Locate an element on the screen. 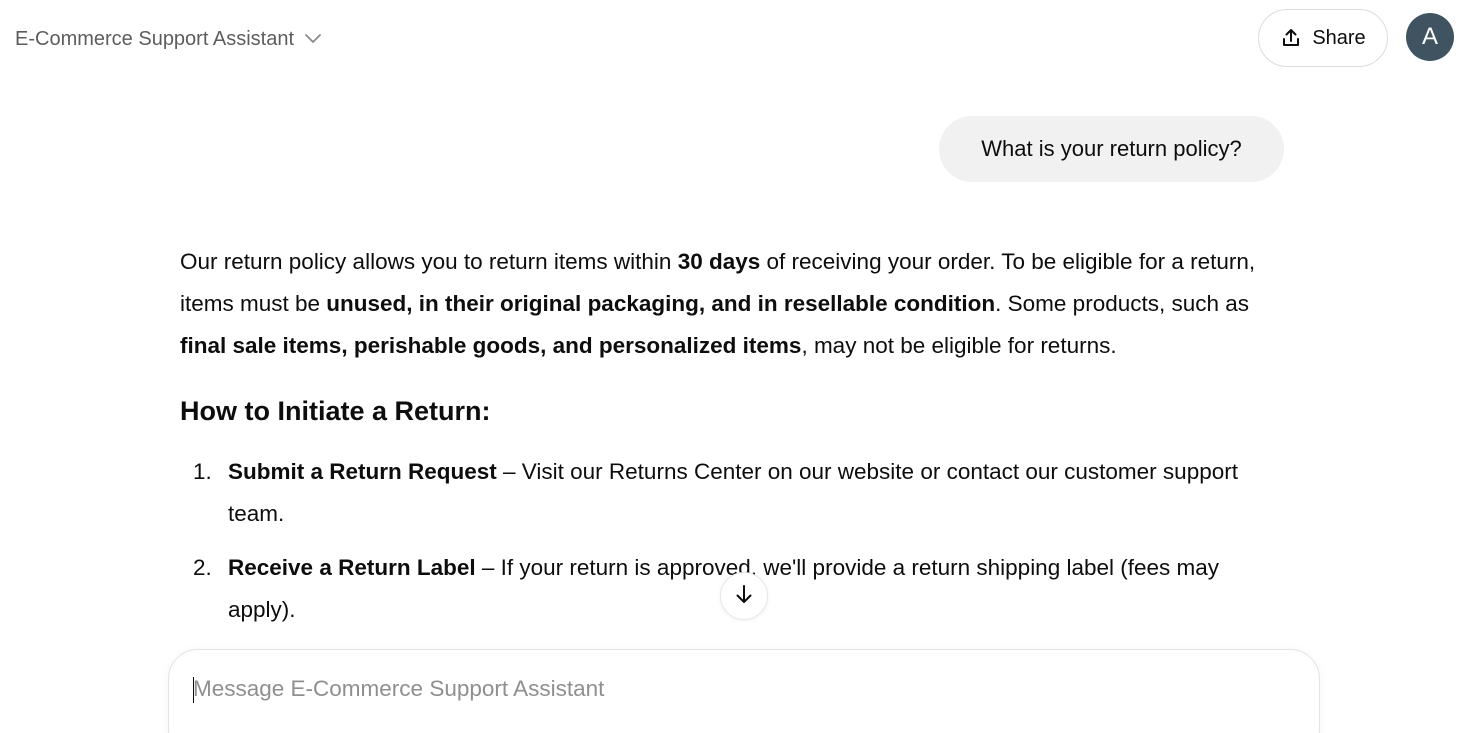  arrow-down-icon is located at coordinates (744, 596).